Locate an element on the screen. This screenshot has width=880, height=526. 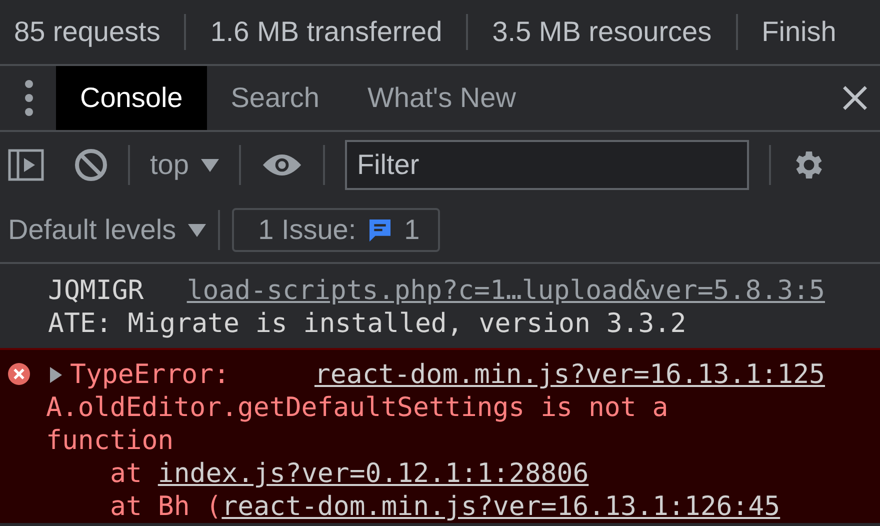
stack-frame-text: at is located at coordinates (126, 473).